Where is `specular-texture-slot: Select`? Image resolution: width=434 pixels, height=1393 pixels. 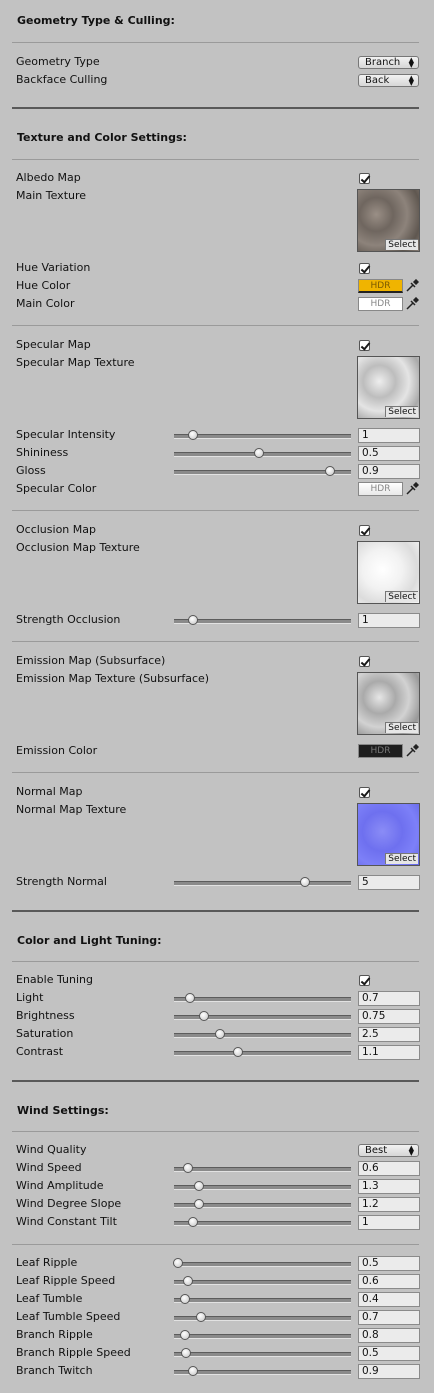
specular-texture-slot: Select is located at coordinates (388, 387).